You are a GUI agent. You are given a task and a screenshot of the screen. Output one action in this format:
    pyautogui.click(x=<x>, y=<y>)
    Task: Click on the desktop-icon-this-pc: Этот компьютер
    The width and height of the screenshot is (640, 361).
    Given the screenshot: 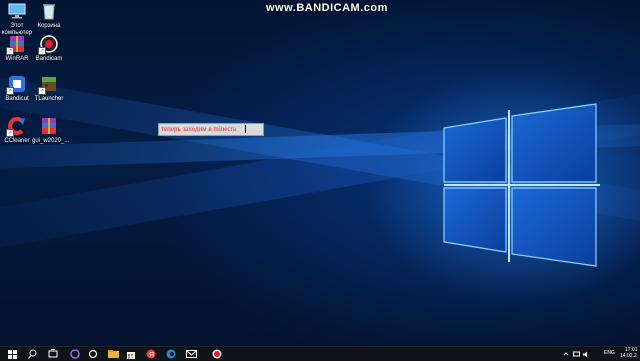 What is the action you would take?
    pyautogui.click(x=17, y=19)
    